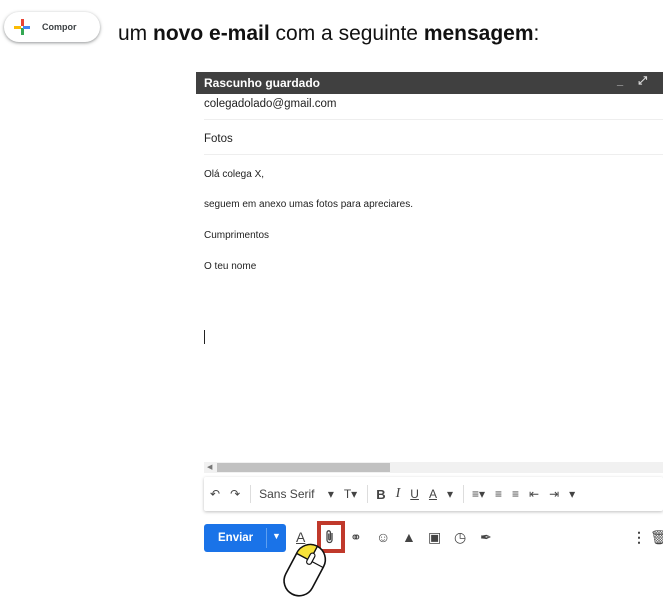 Image resolution: width=663 pixels, height=607 pixels. I want to click on to-field: colegadolado@gmail.com, so click(433, 109).